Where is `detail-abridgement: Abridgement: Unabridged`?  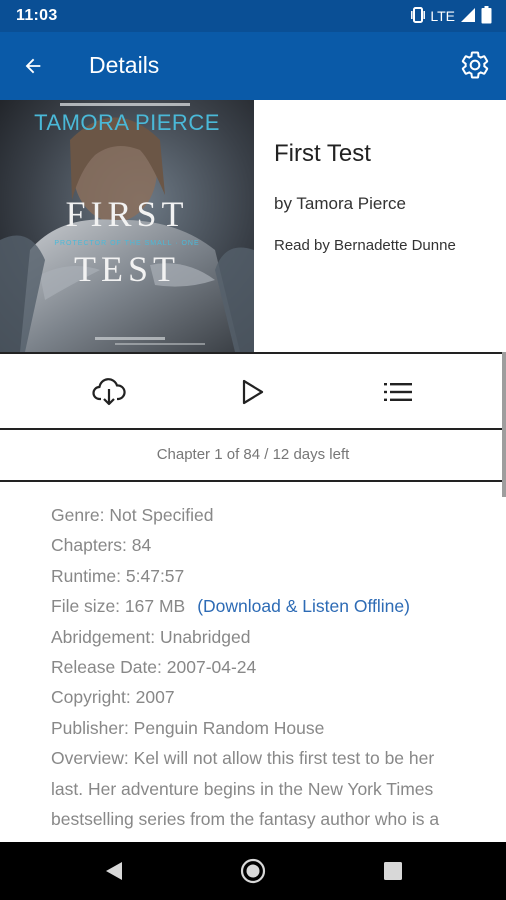 detail-abridgement: Abridgement: Unabridged is located at coordinates (151, 636).